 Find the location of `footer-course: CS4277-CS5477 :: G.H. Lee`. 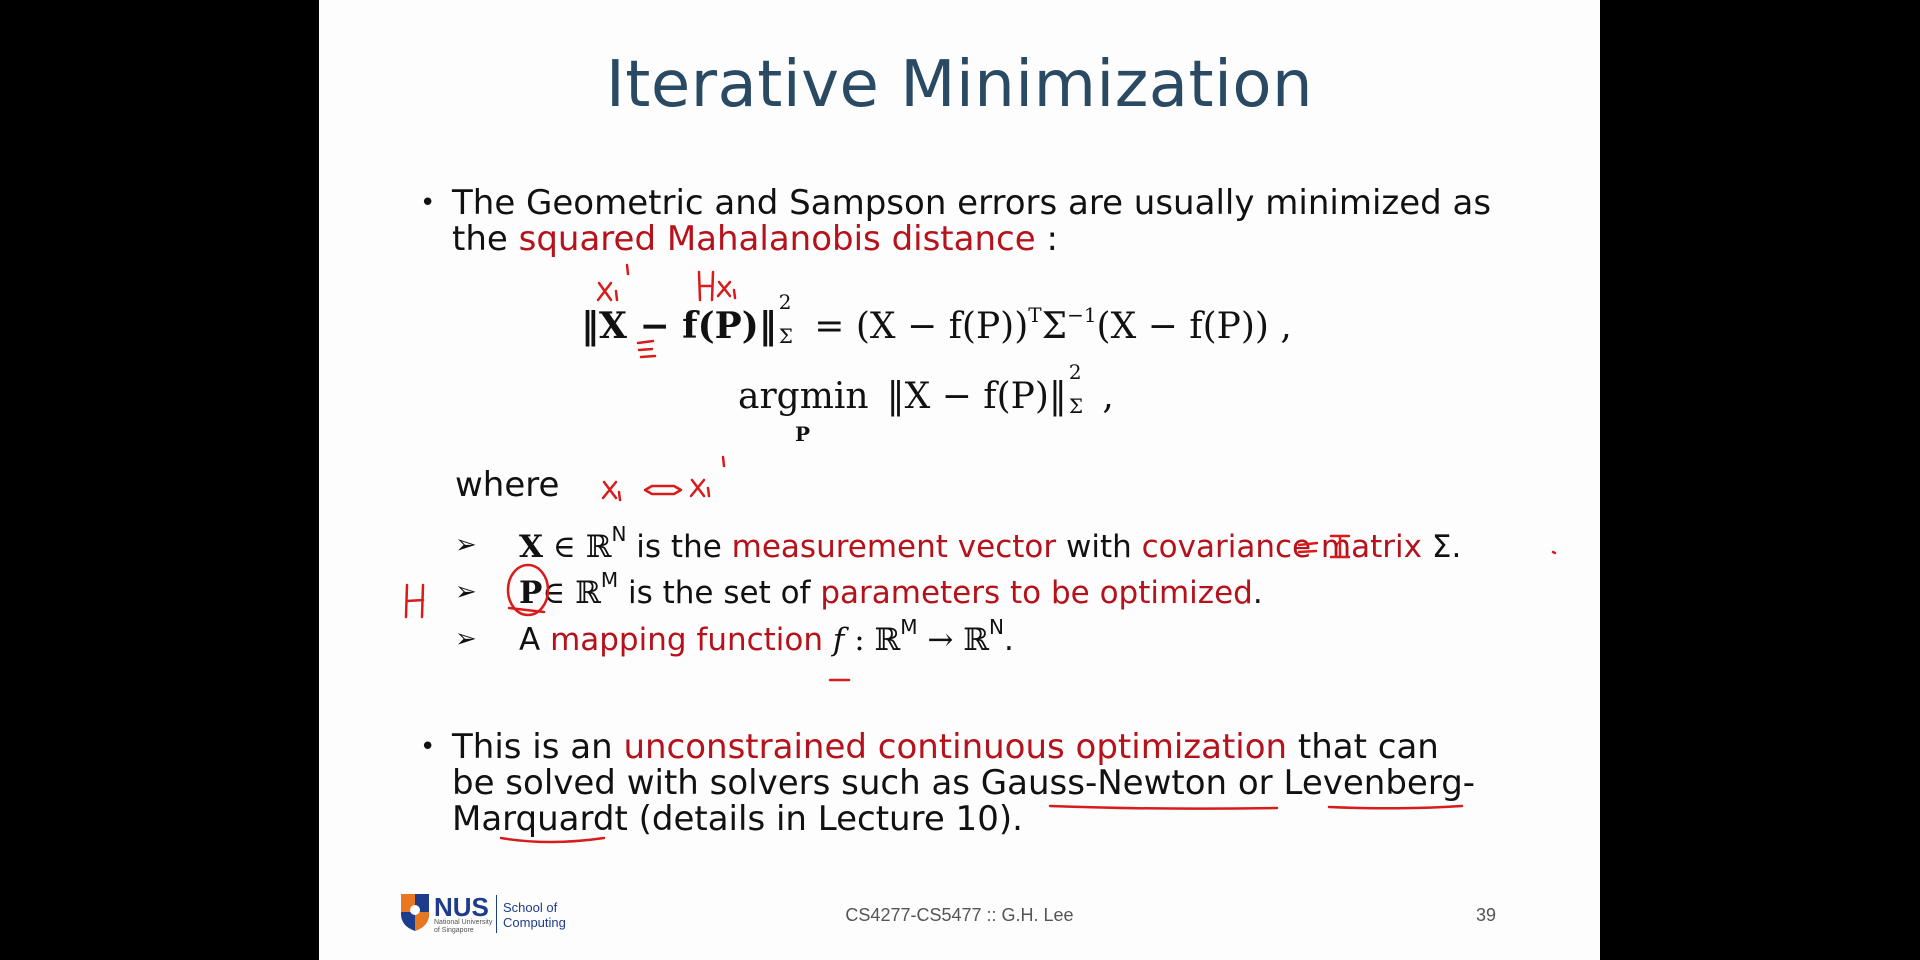

footer-course: CS4277-CS5477 :: G.H. Lee is located at coordinates (959, 915).